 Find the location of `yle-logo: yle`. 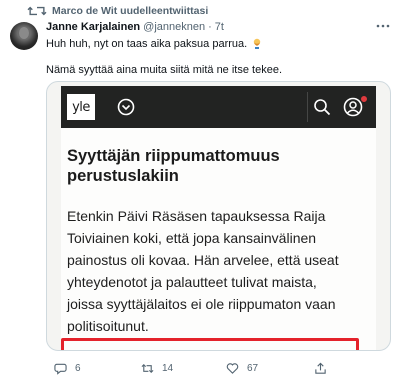

yle-logo: yle is located at coordinates (81, 107).